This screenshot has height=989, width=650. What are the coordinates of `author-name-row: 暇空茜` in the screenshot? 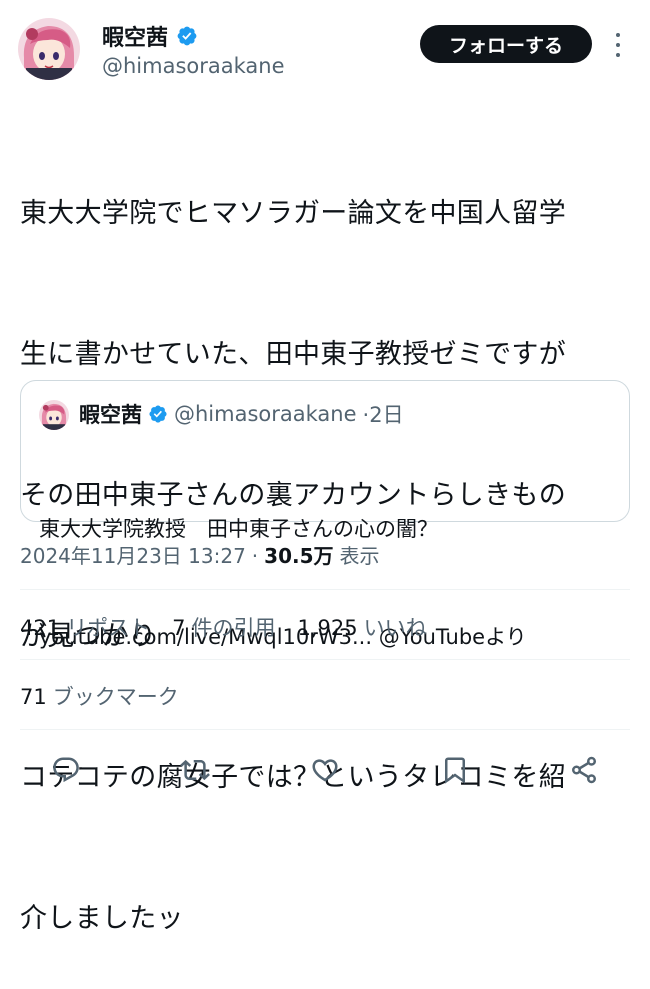 It's located at (150, 36).